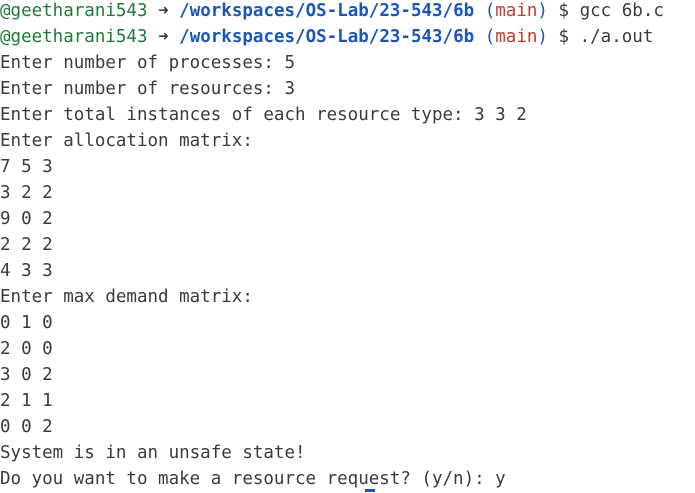 This screenshot has height=493, width=695. Describe the element at coordinates (148, 63) in the screenshot. I see `output-line: Enter number of processes: 5` at that location.